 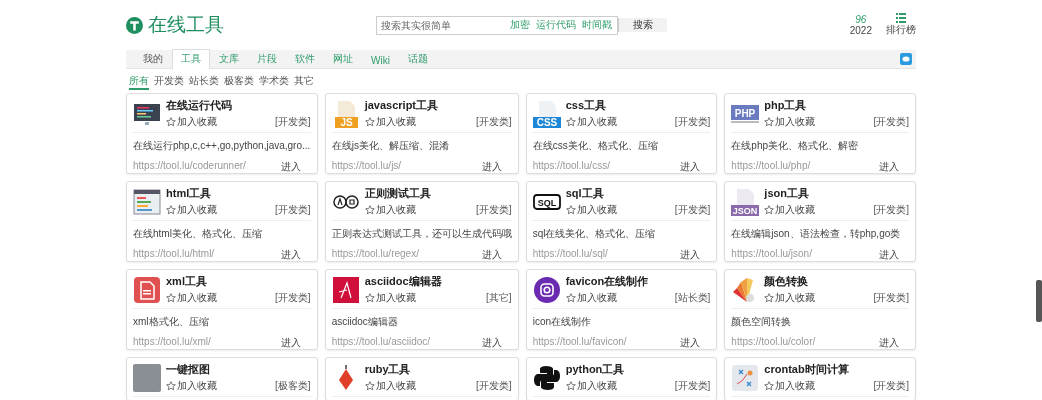 What do you see at coordinates (421, 234) in the screenshot?
I see `tool-description: 正则表达式测试工具，还可以生成代码哦` at bounding box center [421, 234].